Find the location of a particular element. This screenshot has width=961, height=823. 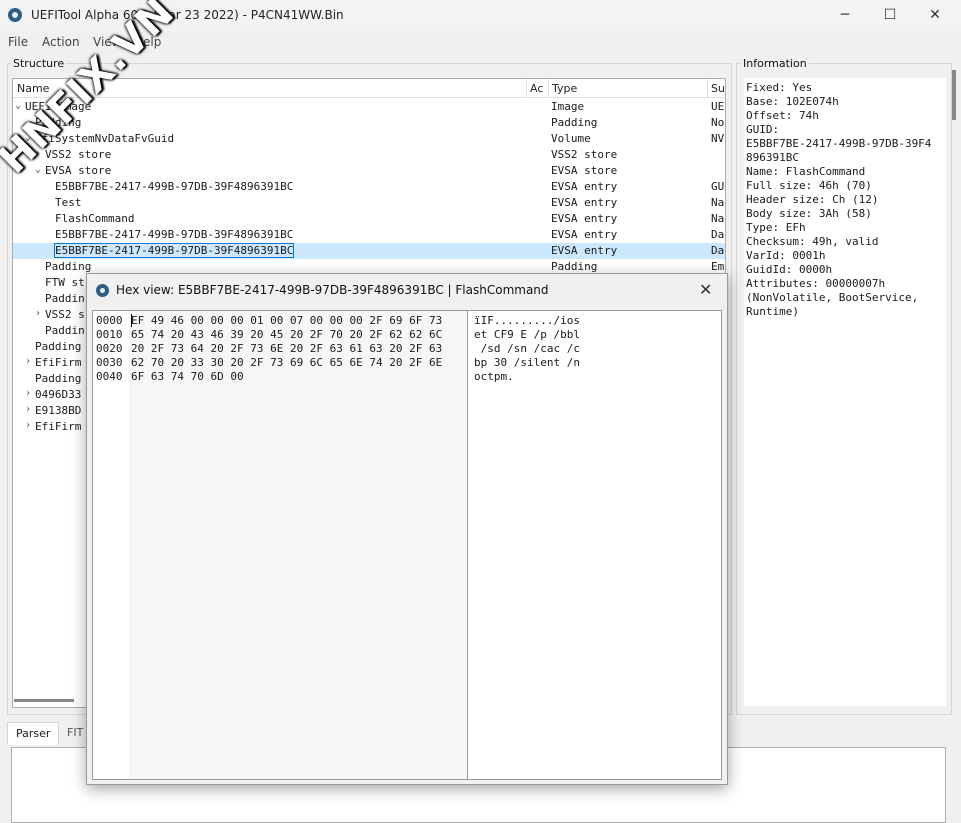

column-name: Name is located at coordinates (33, 88).